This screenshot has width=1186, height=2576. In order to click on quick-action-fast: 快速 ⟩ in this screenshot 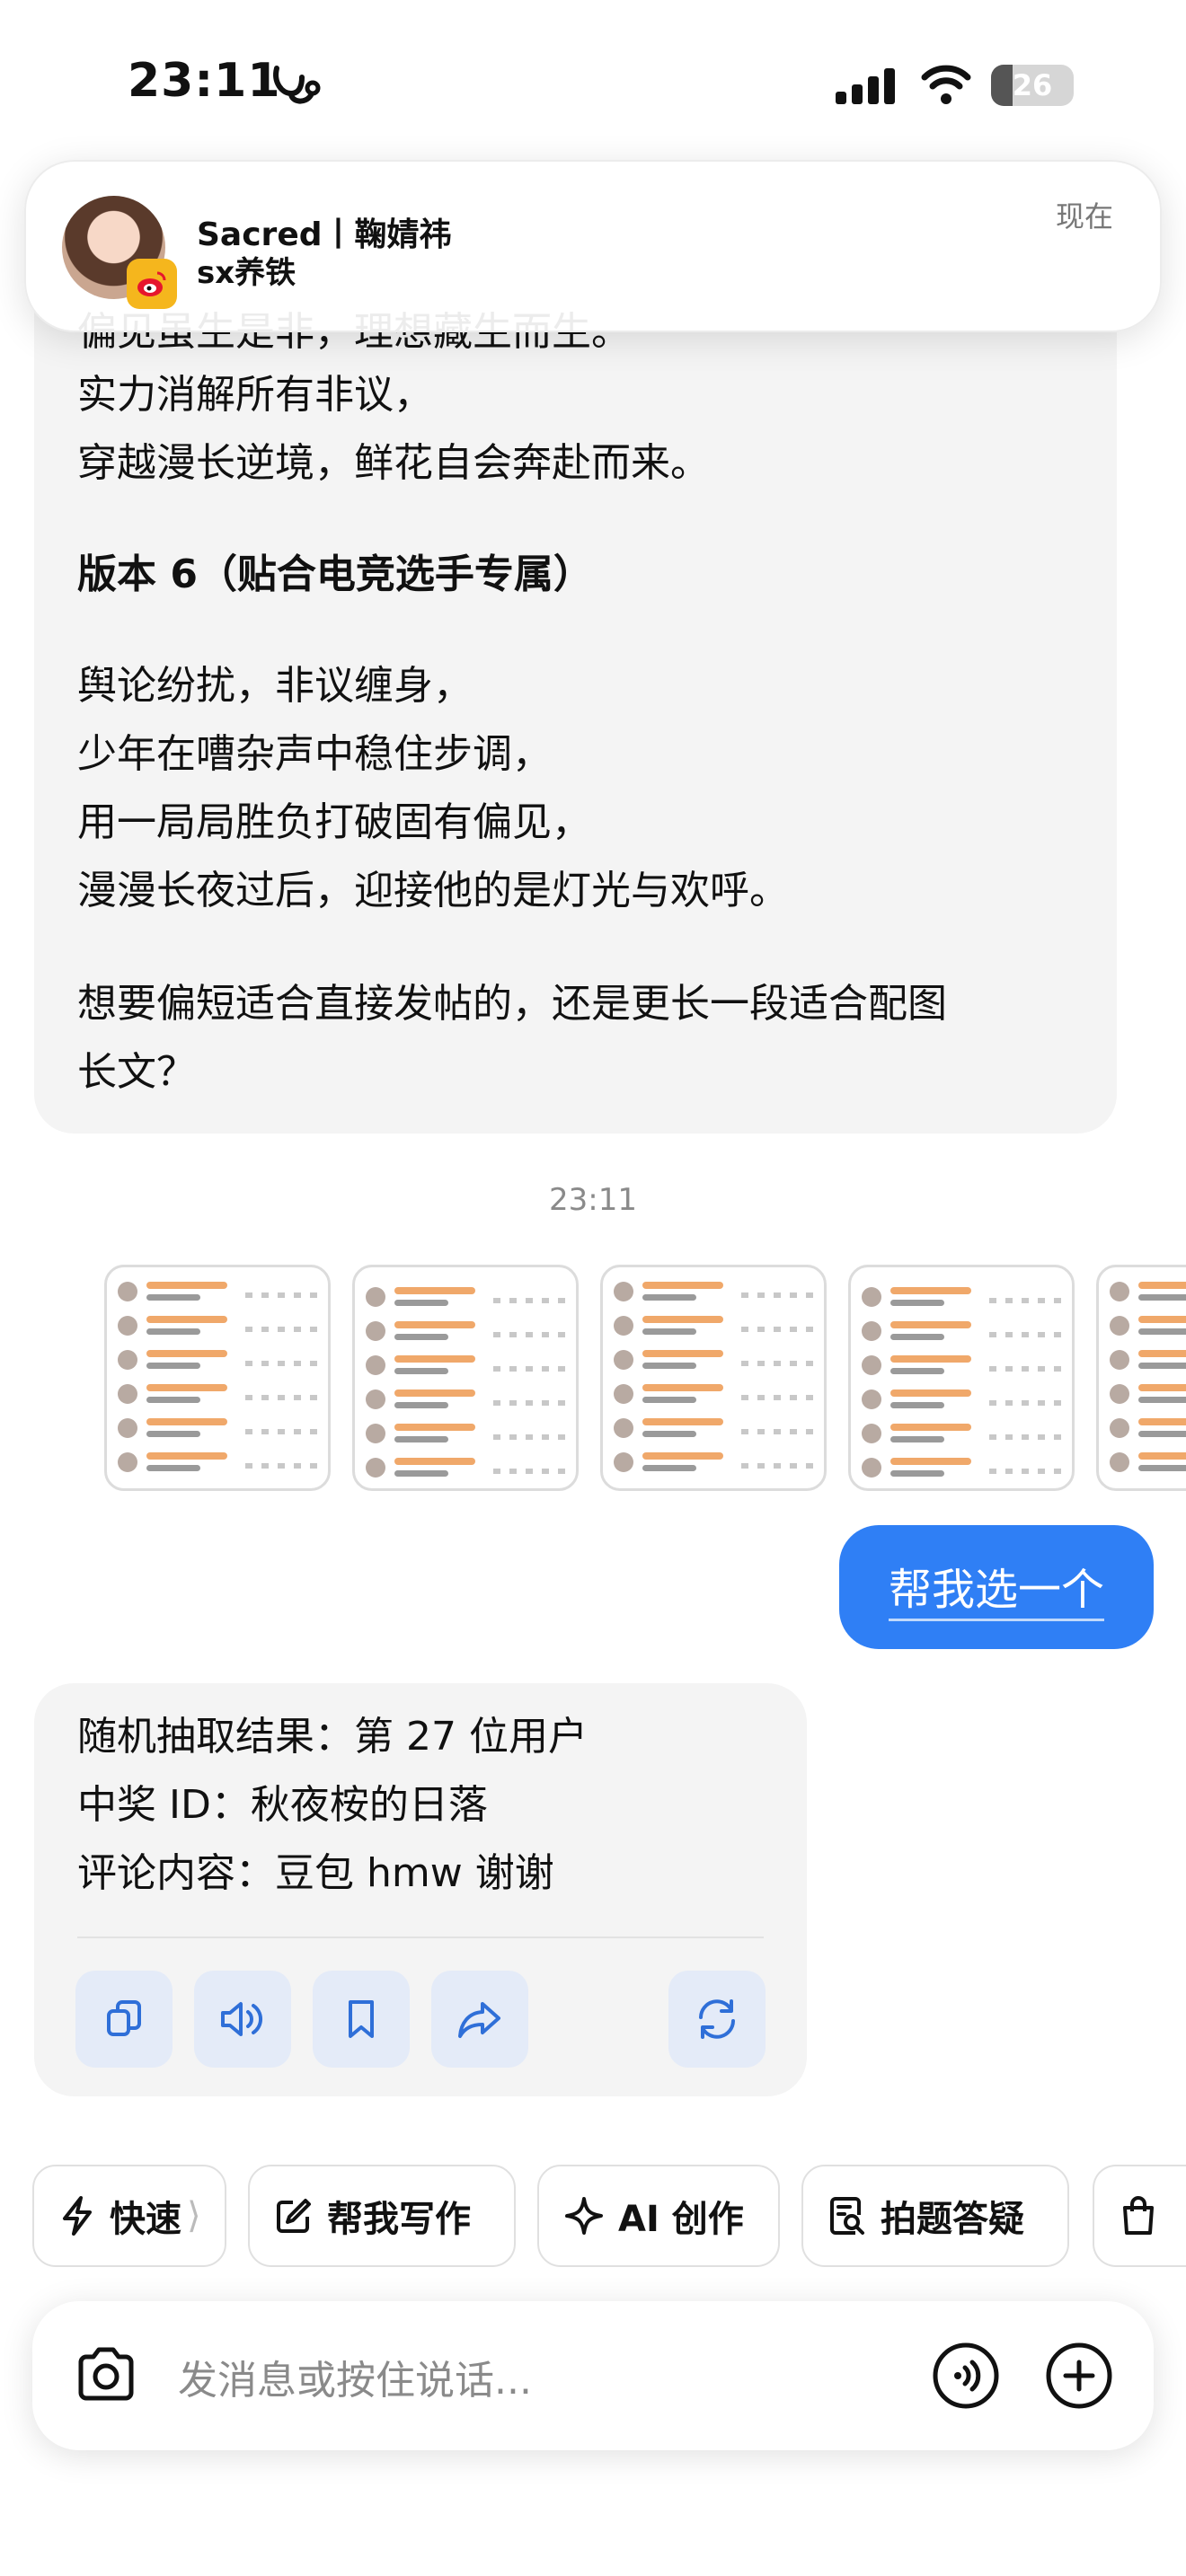, I will do `click(129, 2216)`.